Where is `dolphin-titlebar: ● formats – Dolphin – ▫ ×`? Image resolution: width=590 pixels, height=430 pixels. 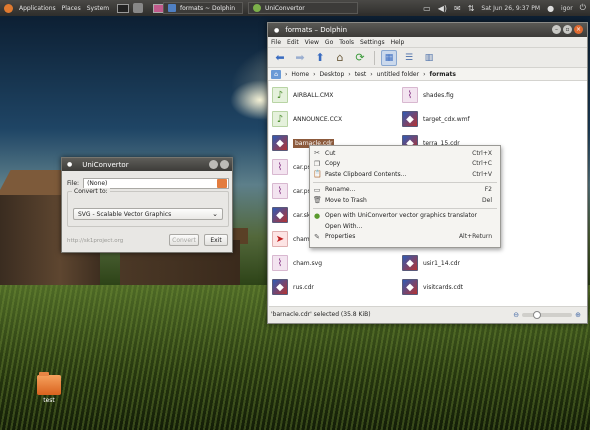
dolphin-titlebar: ● formats – Dolphin – ▫ × is located at coordinates (427, 30).